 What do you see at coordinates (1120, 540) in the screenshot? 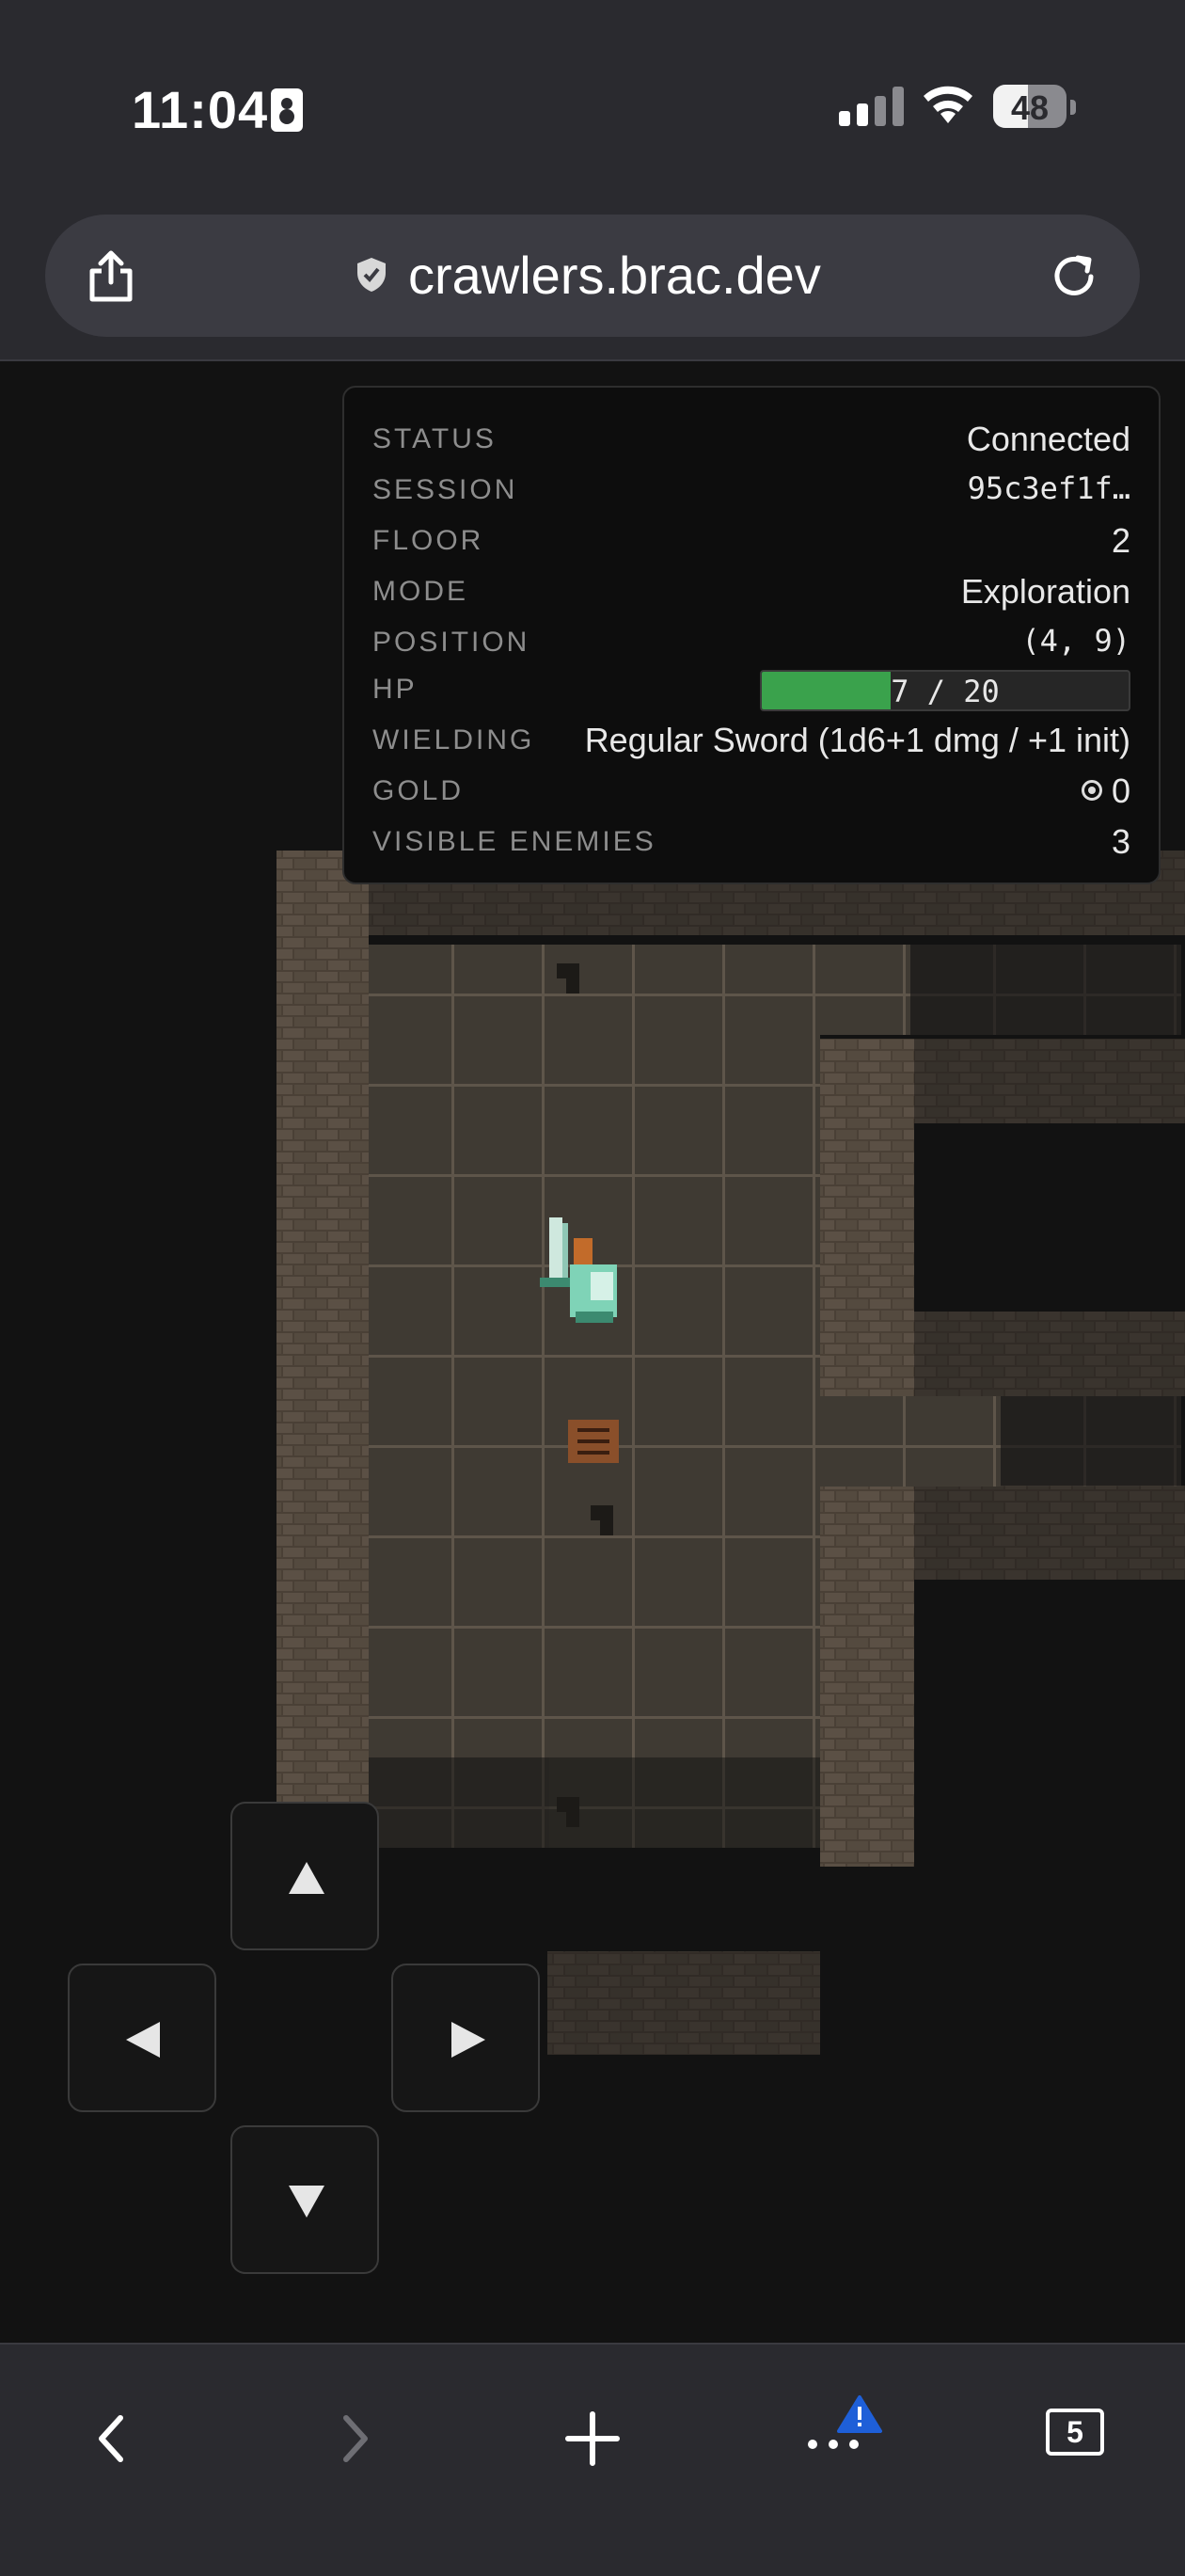
I see `floor-value: 2` at bounding box center [1120, 540].